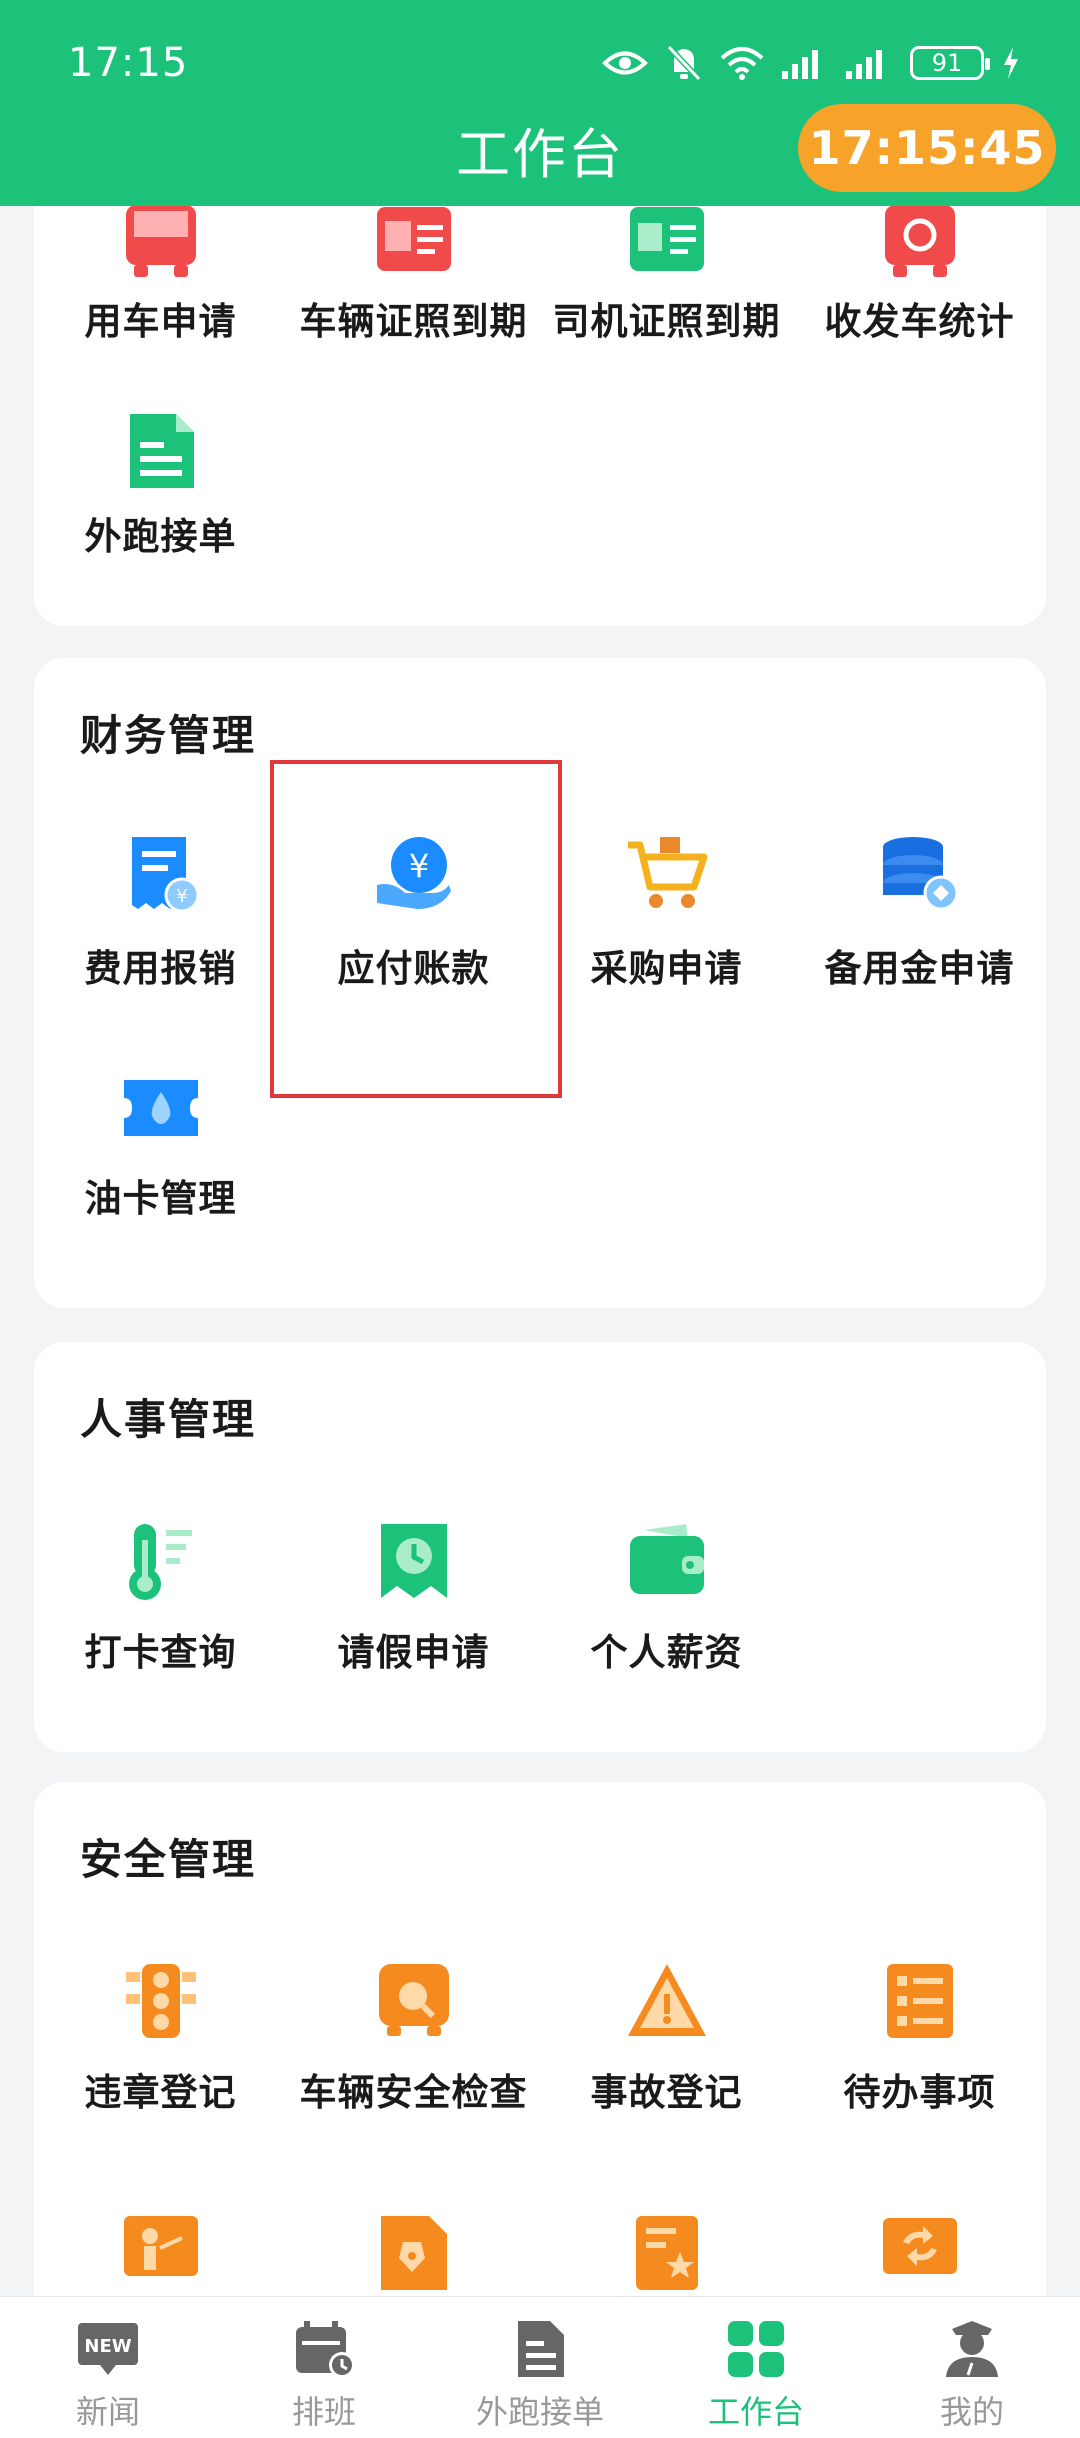  I want to click on item-bus-request: 用车申请, so click(160, 276).